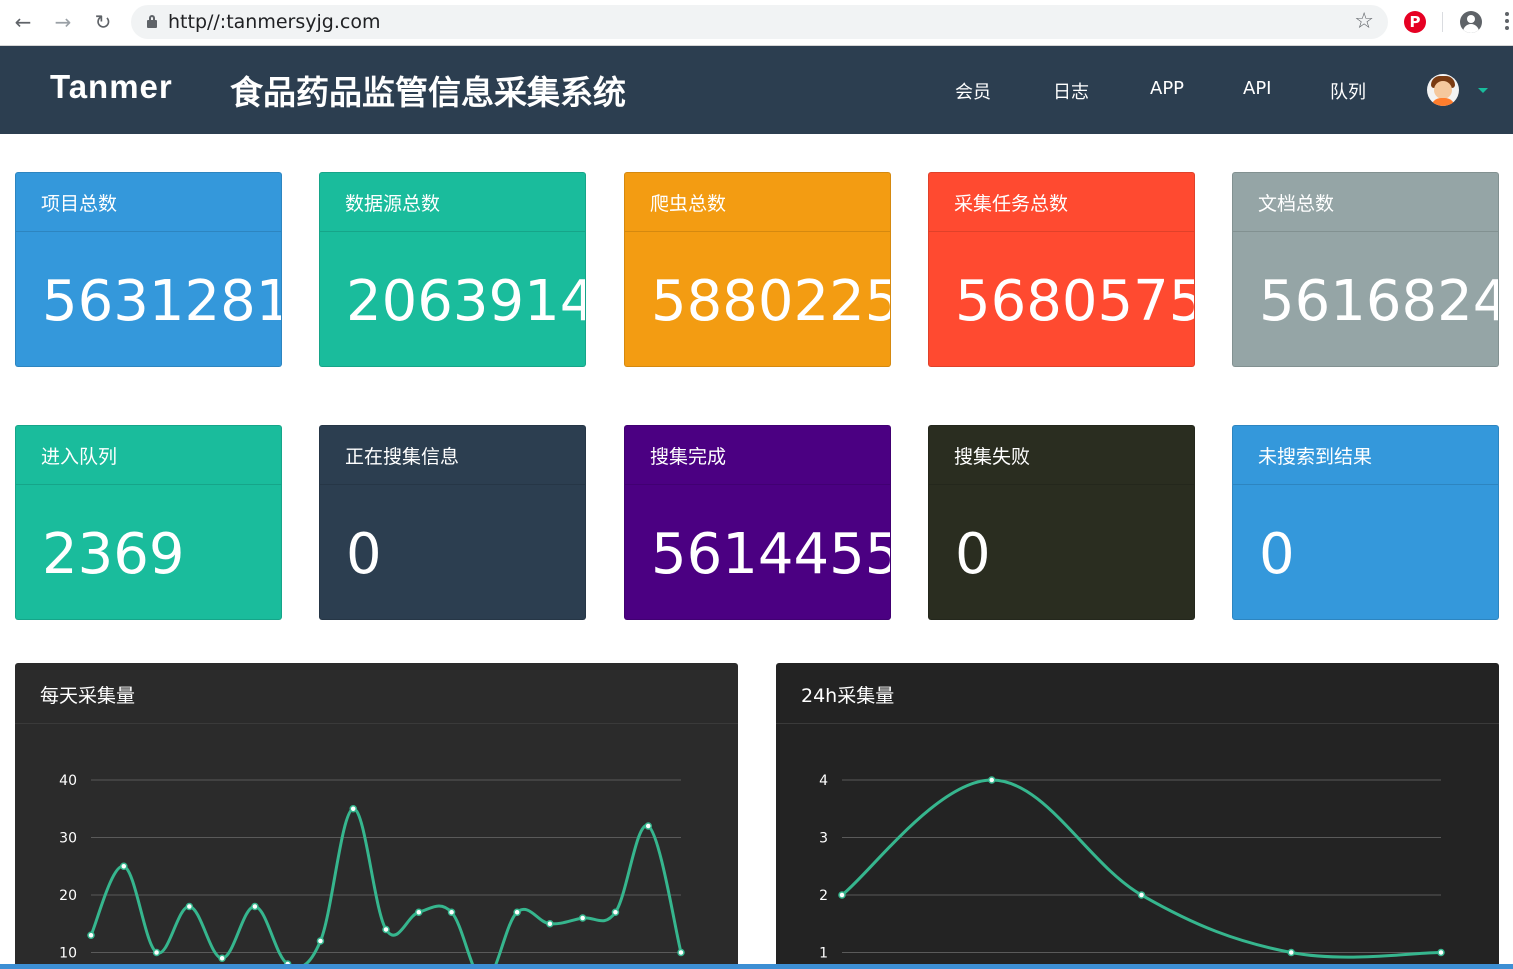 The width and height of the screenshot is (1513, 969). Describe the element at coordinates (1483, 90) in the screenshot. I see `chevron-down-icon` at that location.